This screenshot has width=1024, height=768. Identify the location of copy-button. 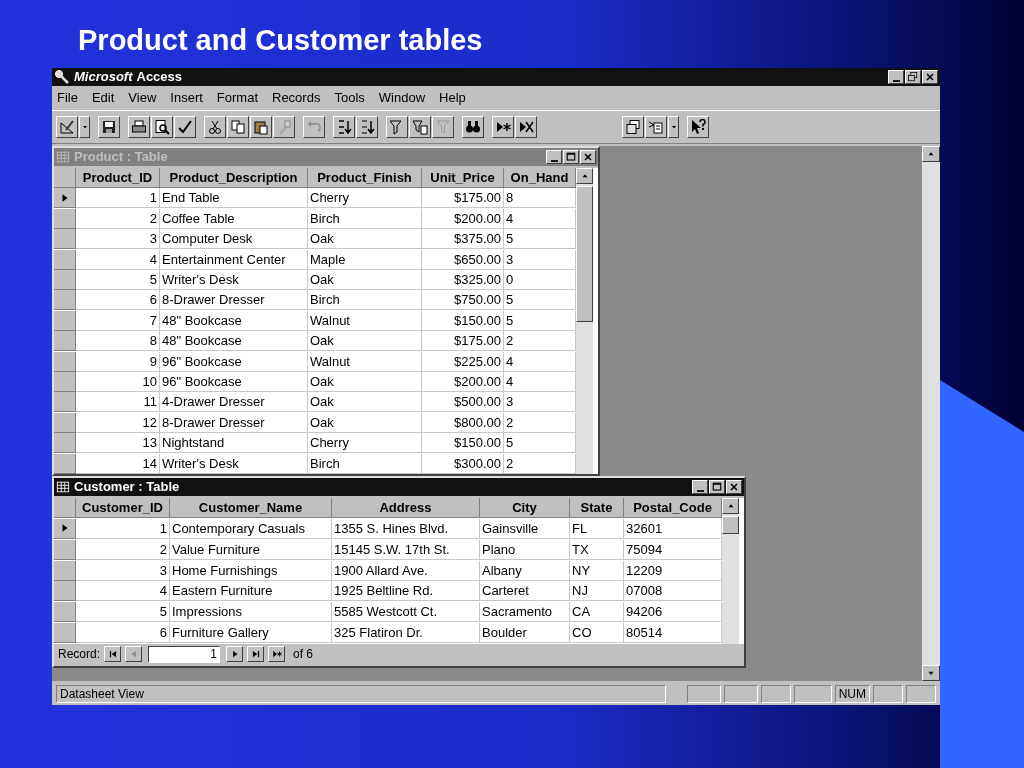
(238, 127).